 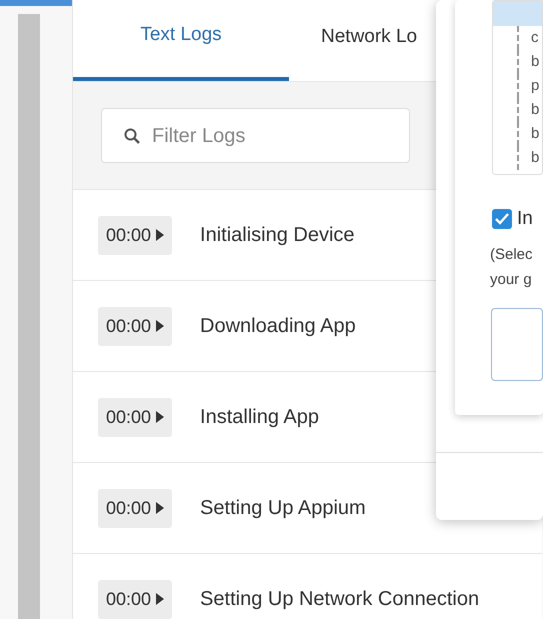 What do you see at coordinates (525, 219) in the screenshot?
I see `checkbox-label: In` at bounding box center [525, 219].